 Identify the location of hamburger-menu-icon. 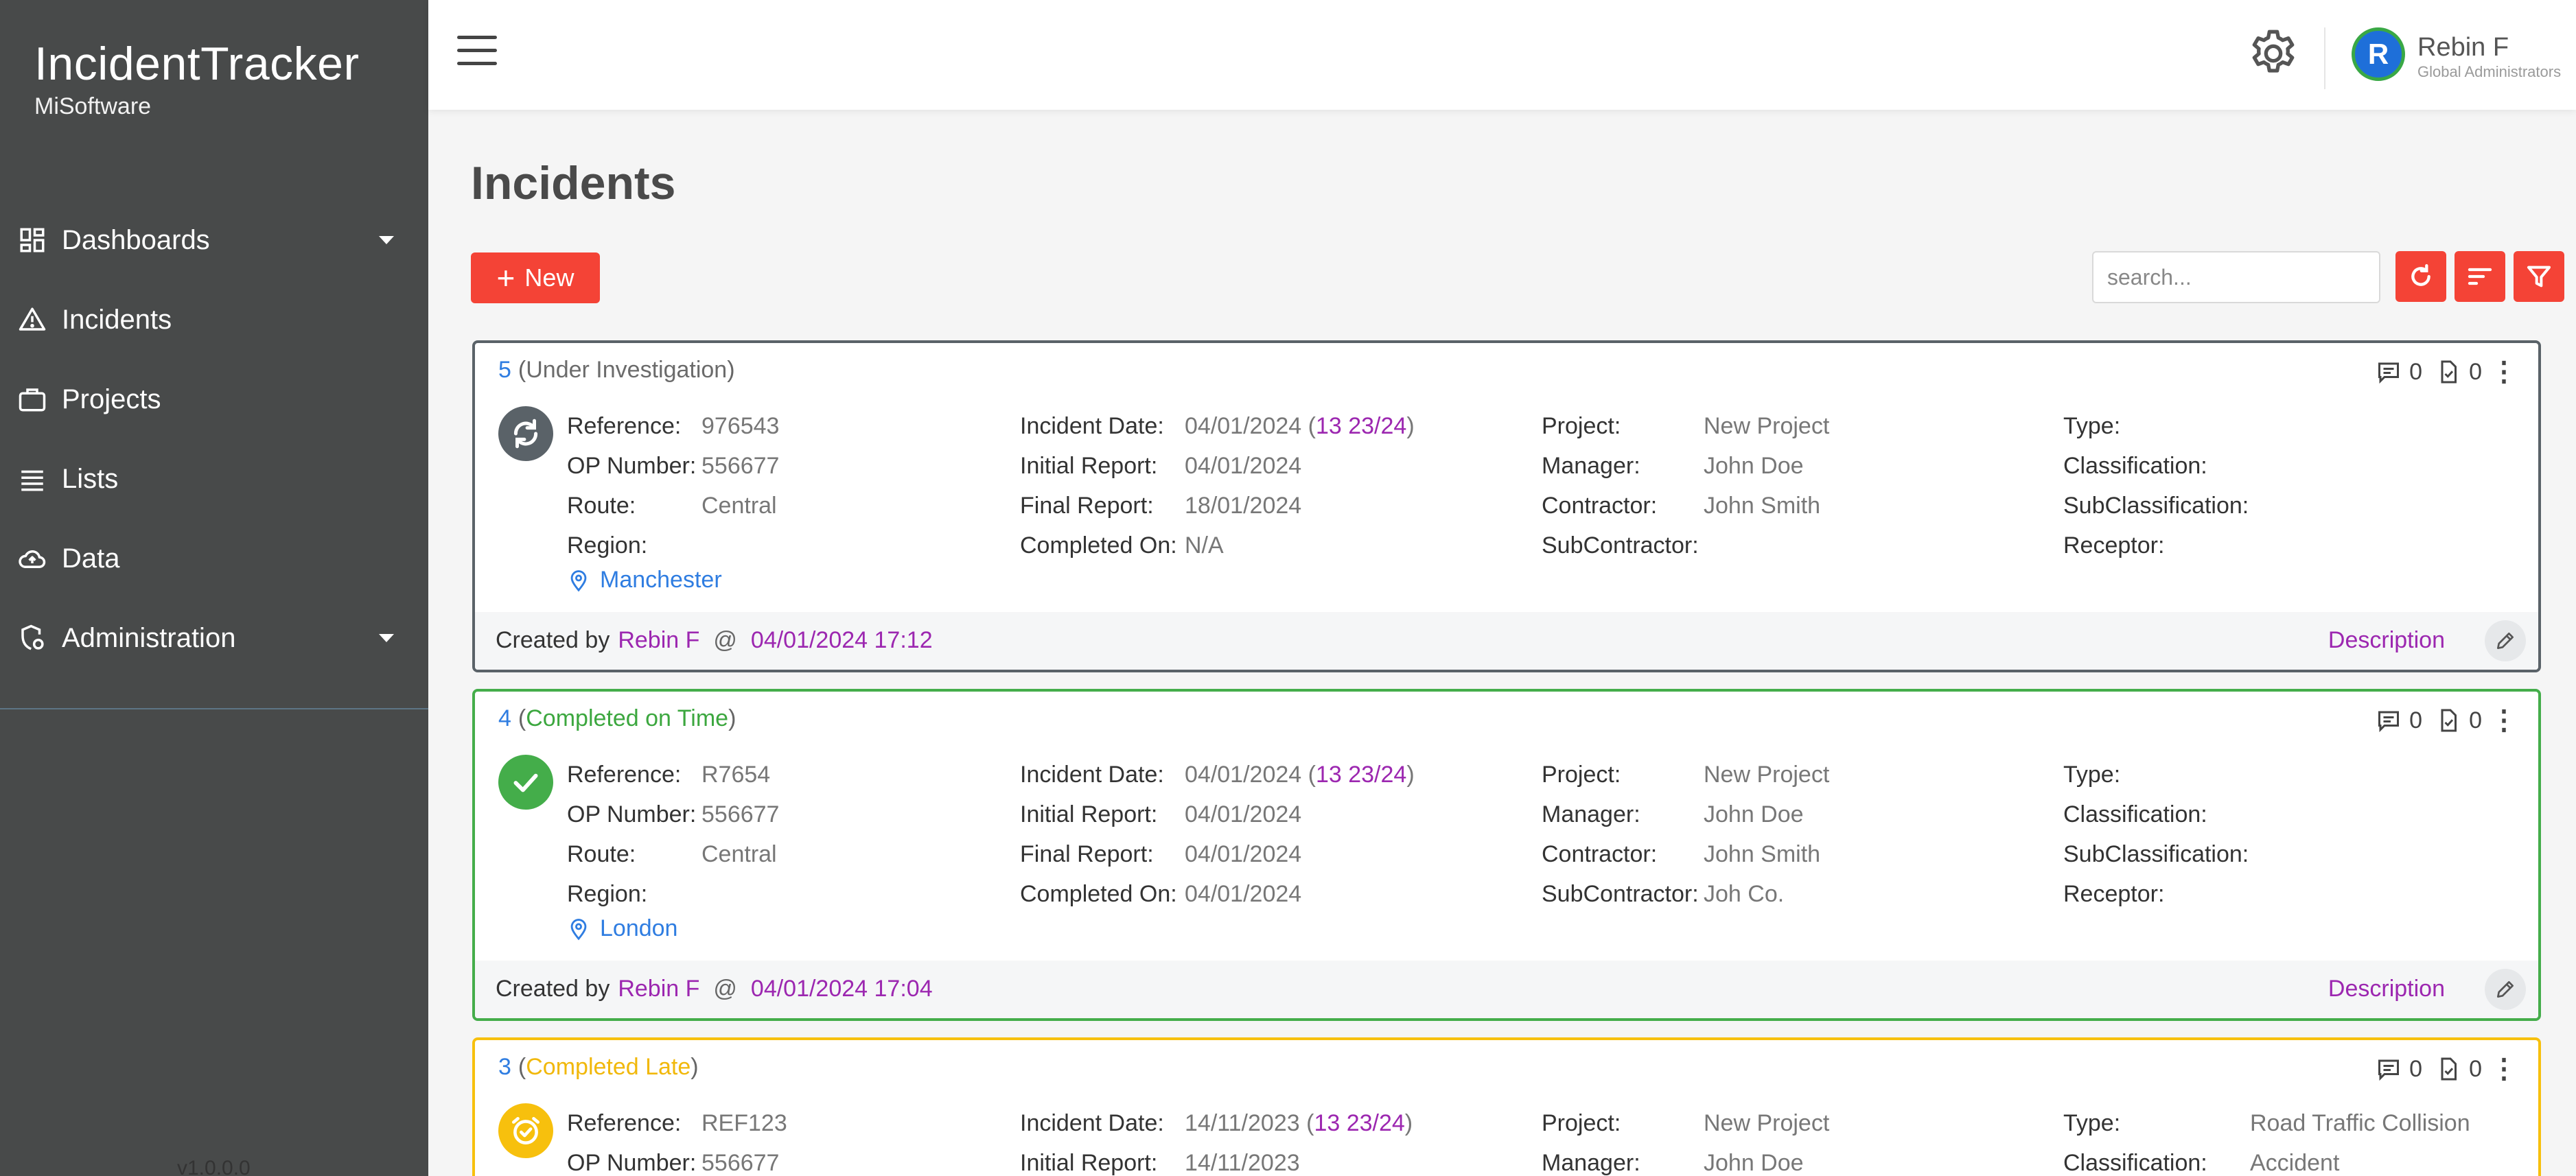
(477, 51).